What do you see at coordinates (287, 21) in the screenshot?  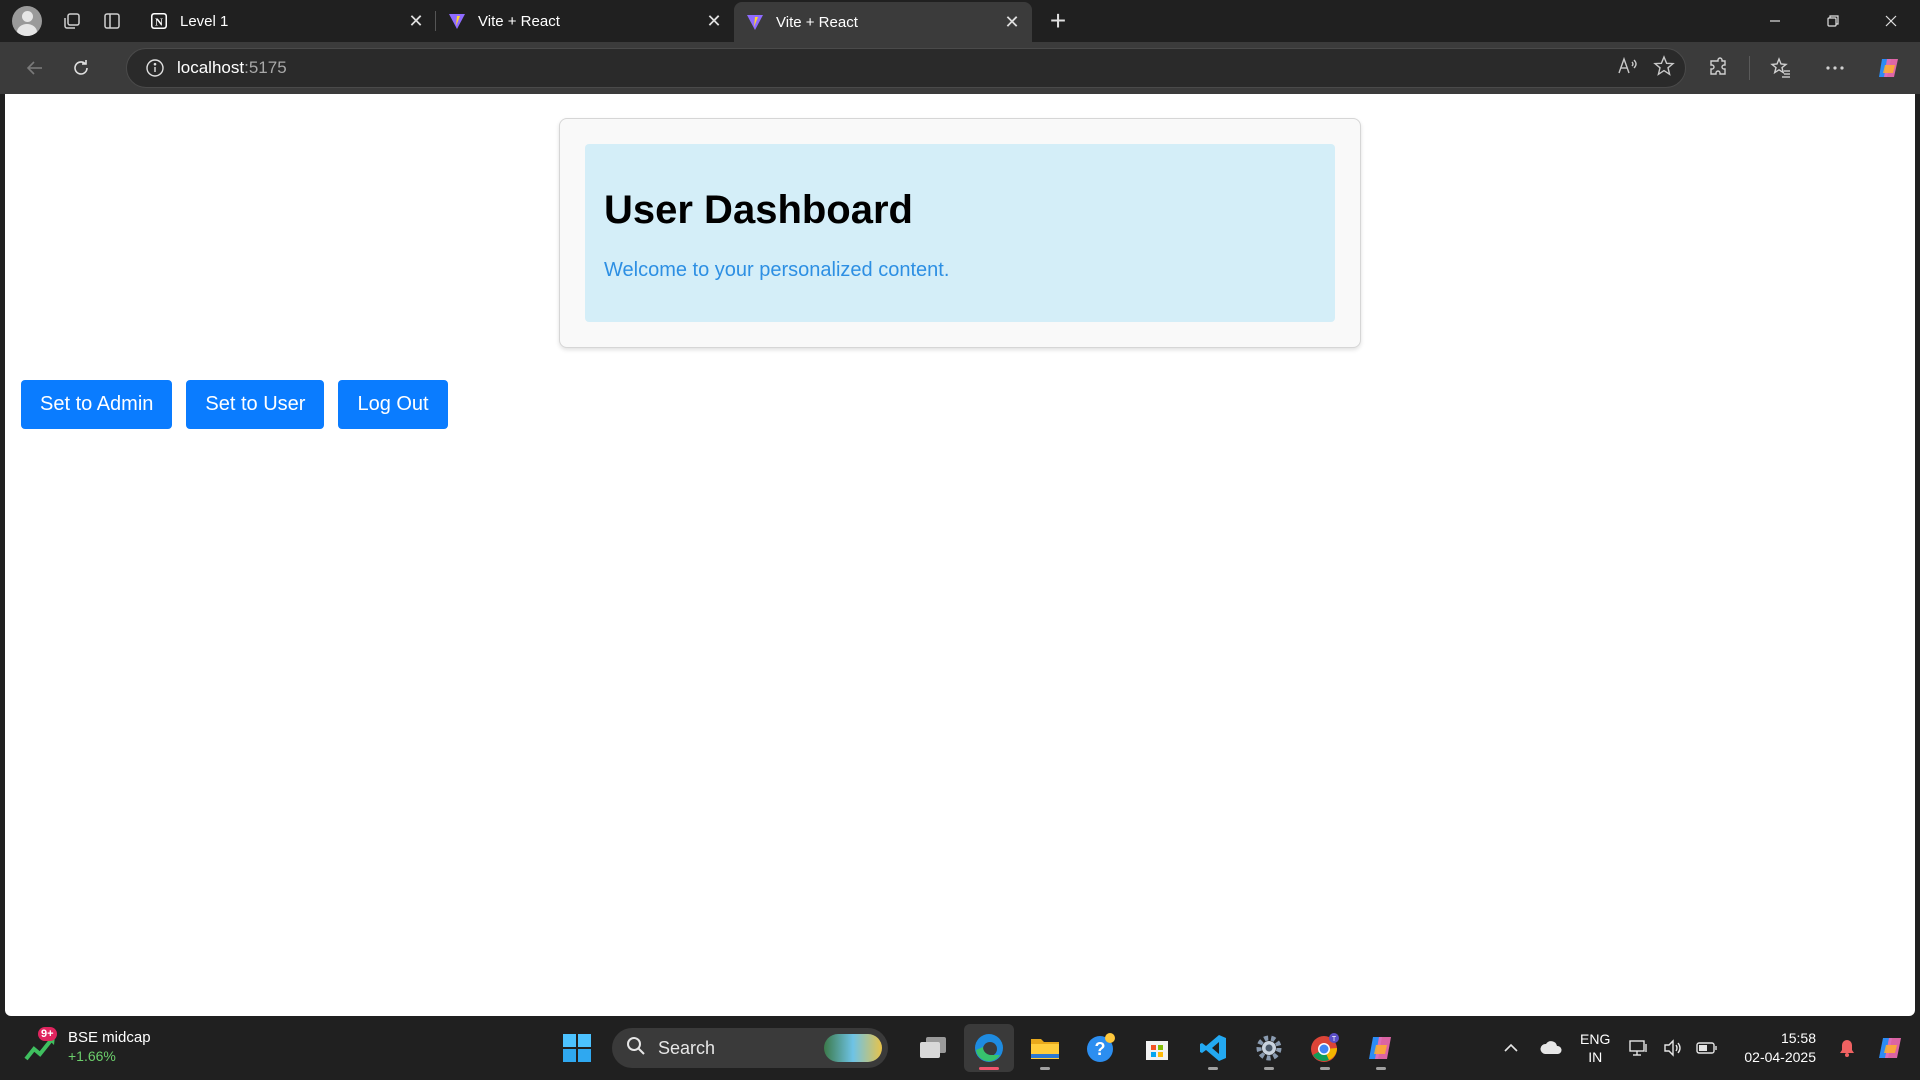 I see `tab-level-1: N Level 1 ✕` at bounding box center [287, 21].